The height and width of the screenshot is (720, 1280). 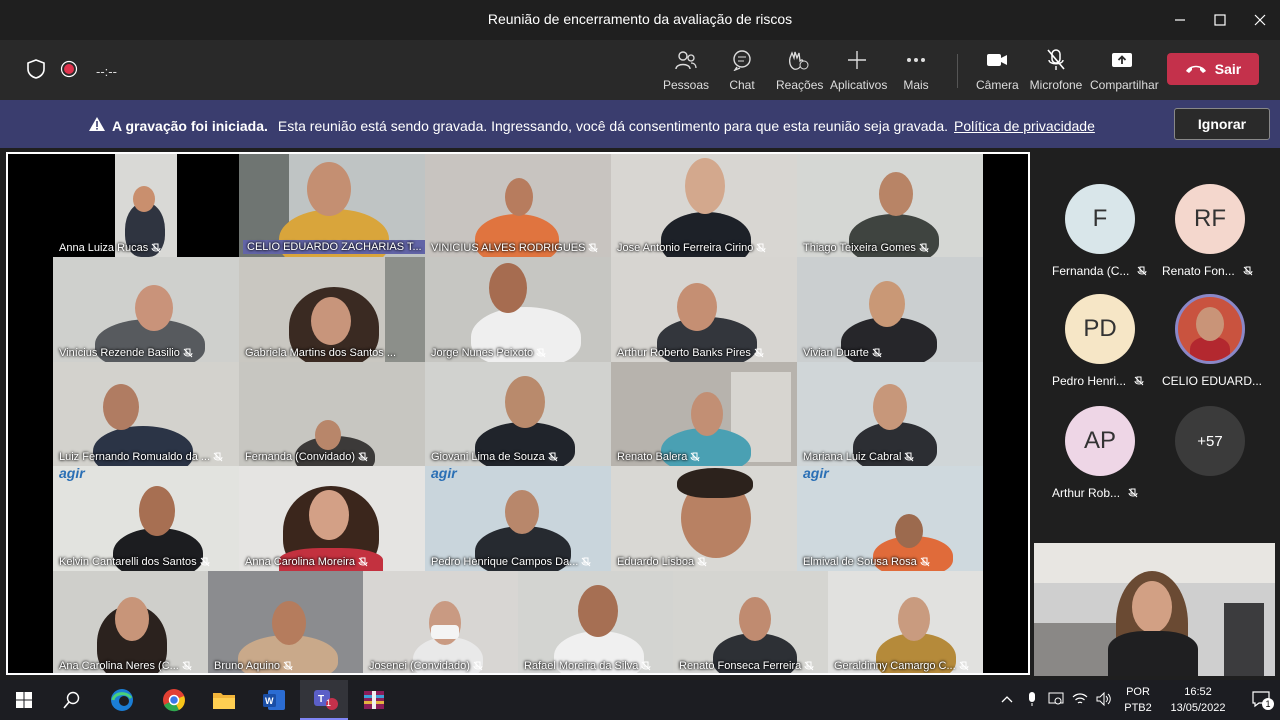 What do you see at coordinates (704, 518) in the screenshot?
I see `video-tile: Eduardo Lisboa` at bounding box center [704, 518].